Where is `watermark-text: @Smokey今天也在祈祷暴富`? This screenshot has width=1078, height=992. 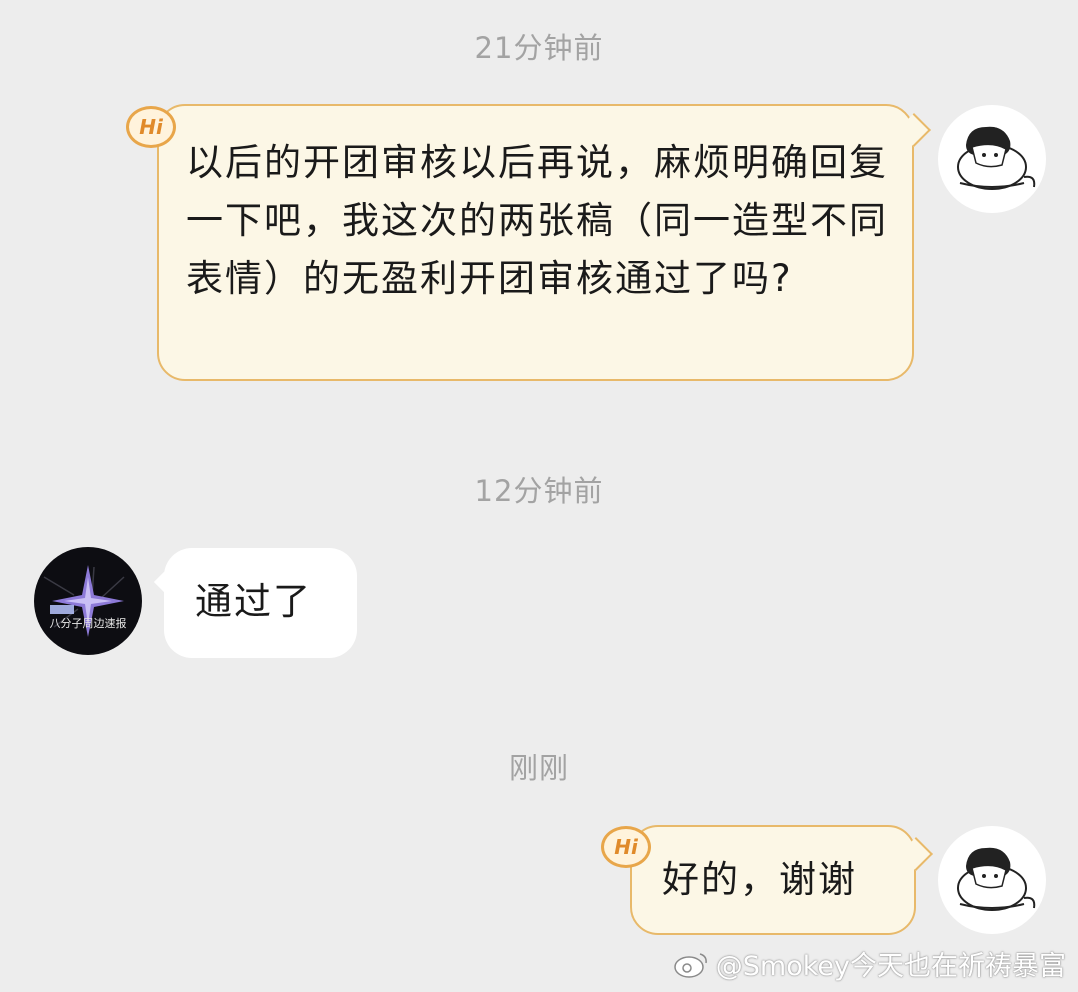
watermark-text: @Smokey今天也在祈祷暴富 is located at coordinates (890, 966).